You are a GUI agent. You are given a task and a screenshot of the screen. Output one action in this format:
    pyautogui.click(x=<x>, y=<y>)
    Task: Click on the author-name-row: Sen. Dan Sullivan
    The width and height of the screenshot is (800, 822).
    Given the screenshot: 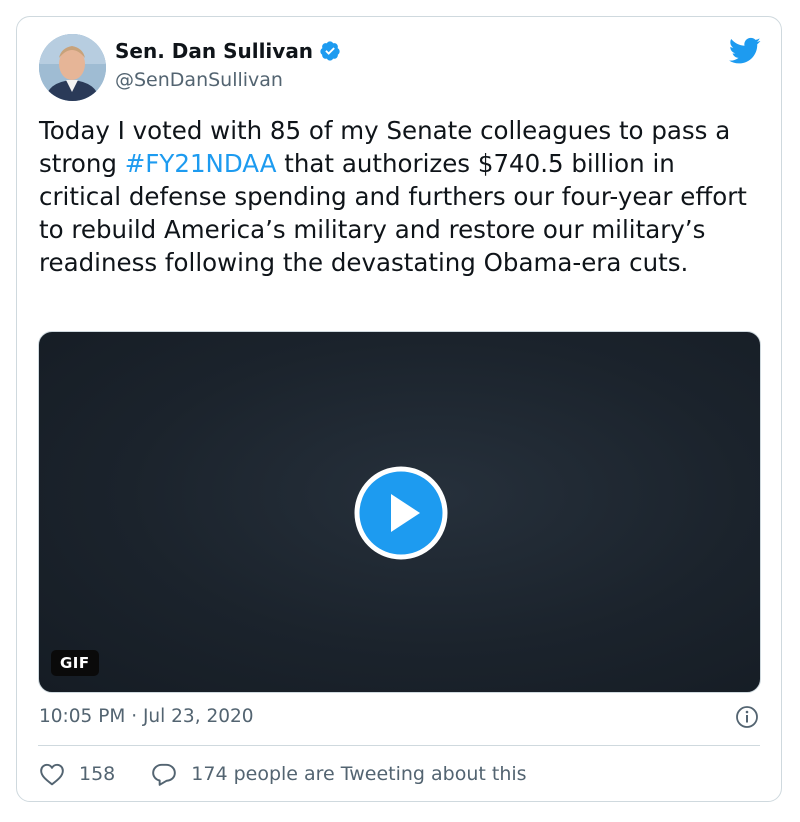 What is the action you would take?
    pyautogui.click(x=228, y=51)
    